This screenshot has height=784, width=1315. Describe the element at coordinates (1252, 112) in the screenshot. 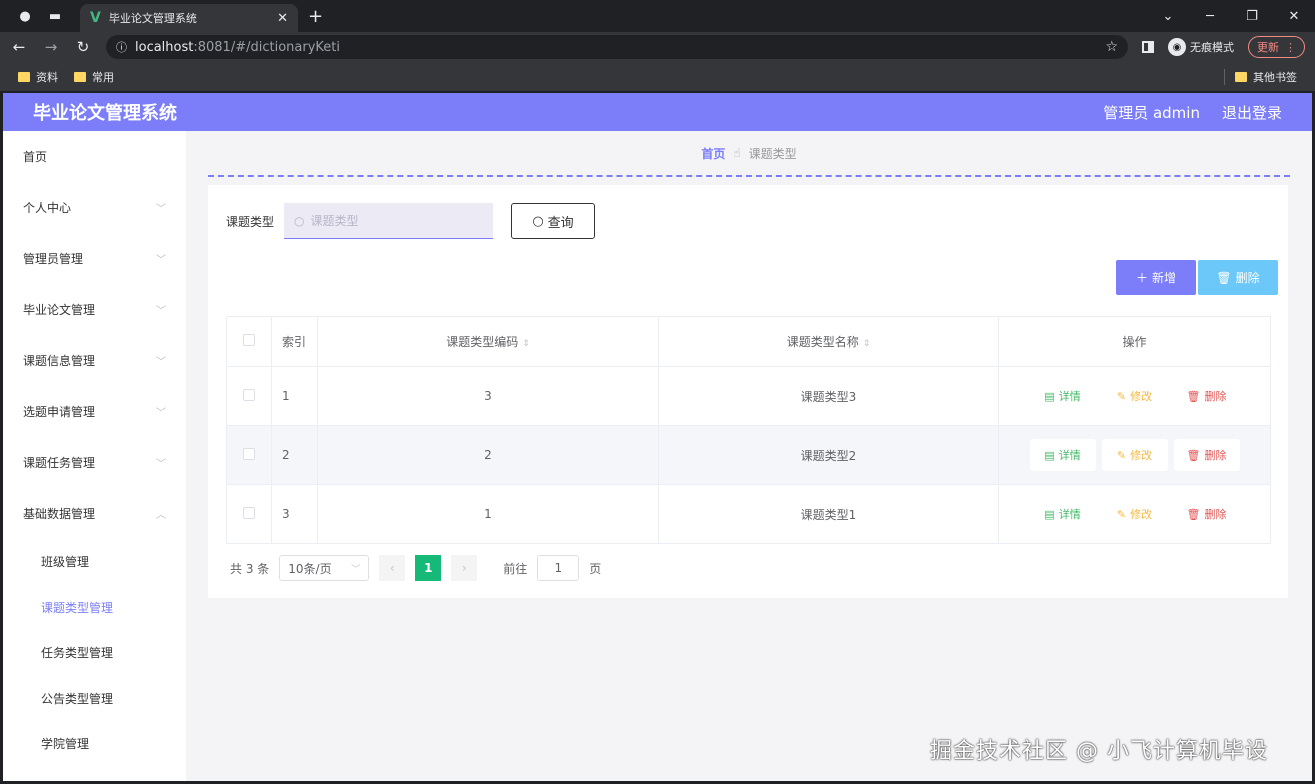

I see `logout-link: 退出登录` at that location.